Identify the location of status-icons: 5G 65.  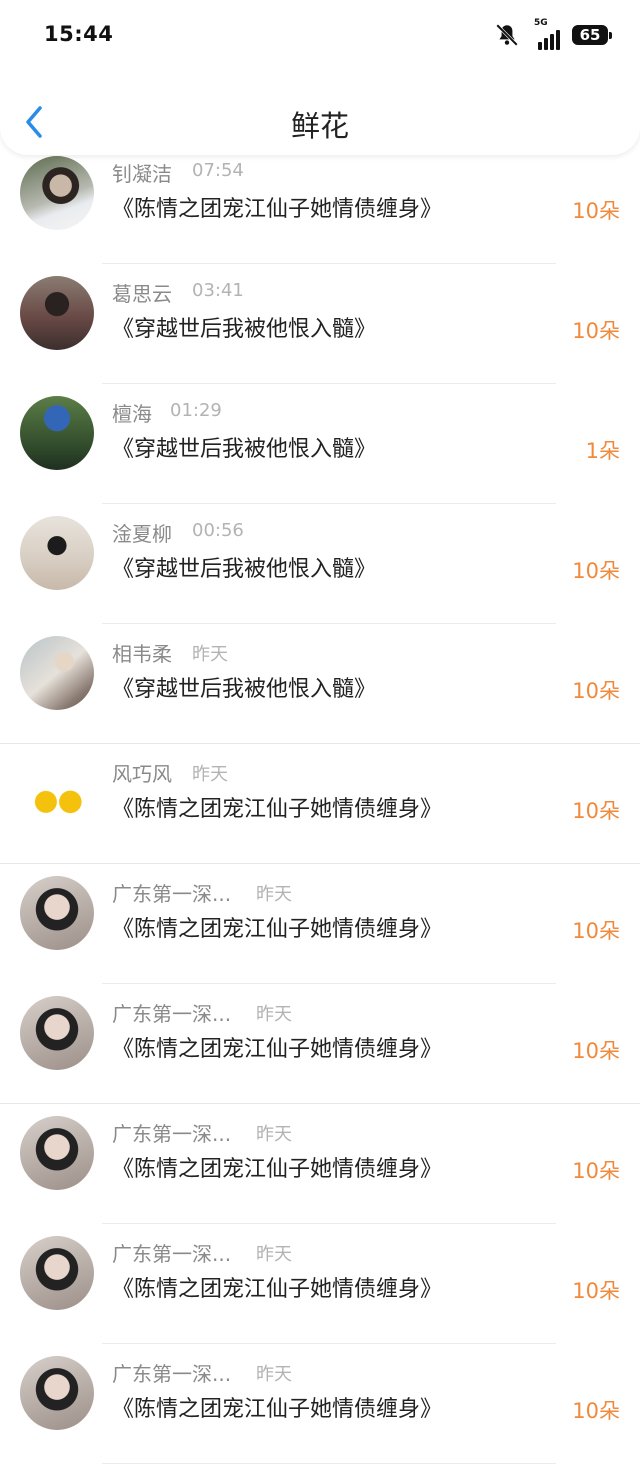
(553, 34).